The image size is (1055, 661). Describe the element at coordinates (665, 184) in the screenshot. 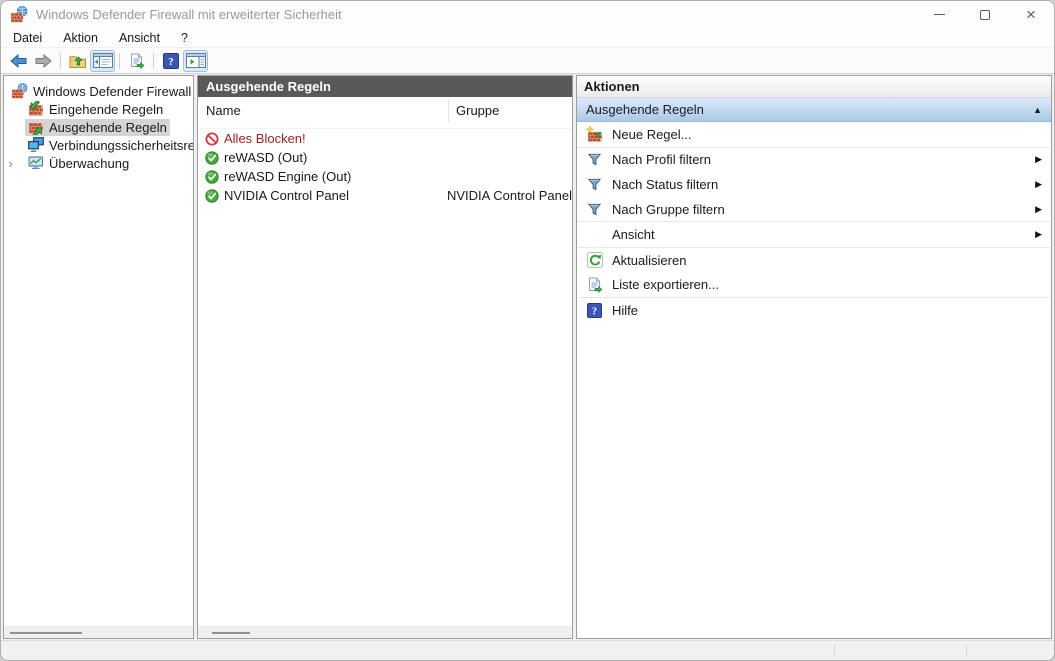

I see `action-label: Nach Status filtern` at that location.